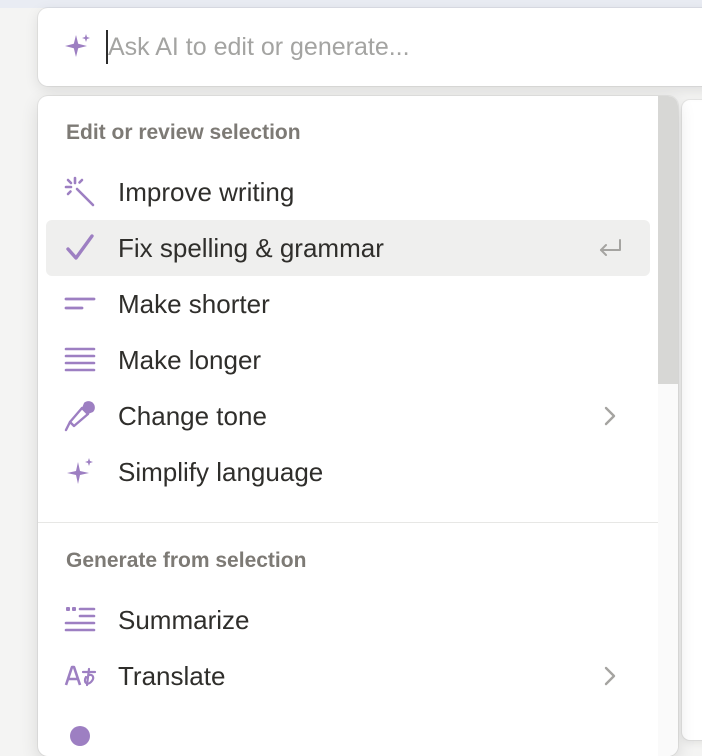  I want to click on menu-item-label: Change tone, so click(192, 416).